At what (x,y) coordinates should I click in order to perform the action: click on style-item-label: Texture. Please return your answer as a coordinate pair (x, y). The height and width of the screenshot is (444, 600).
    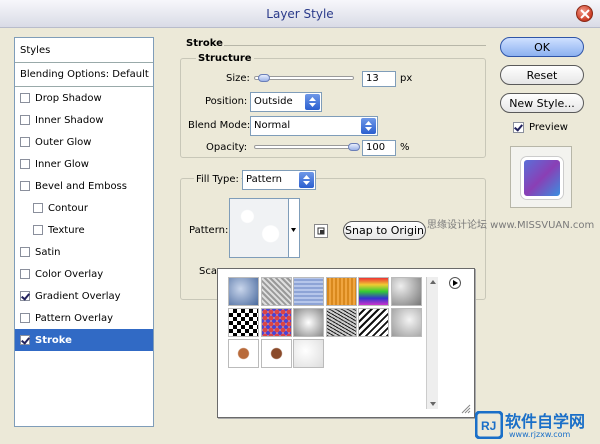
    Looking at the image, I should click on (66, 230).